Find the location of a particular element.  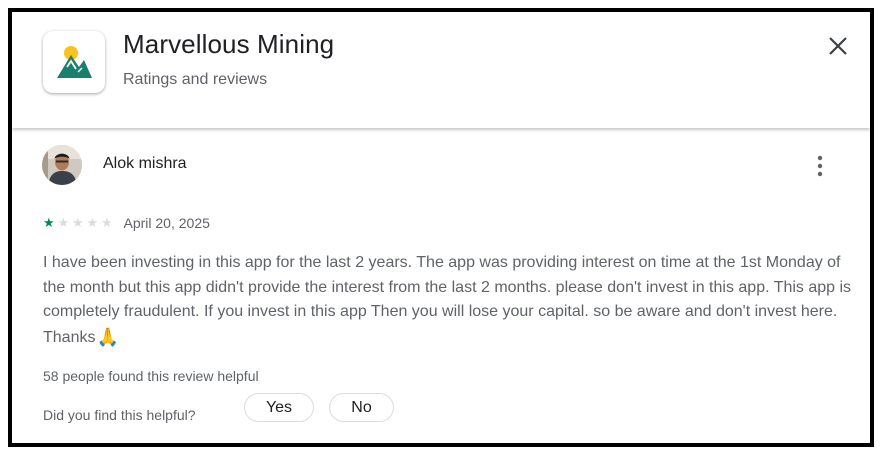

more-vertical-icon is located at coordinates (820, 166).